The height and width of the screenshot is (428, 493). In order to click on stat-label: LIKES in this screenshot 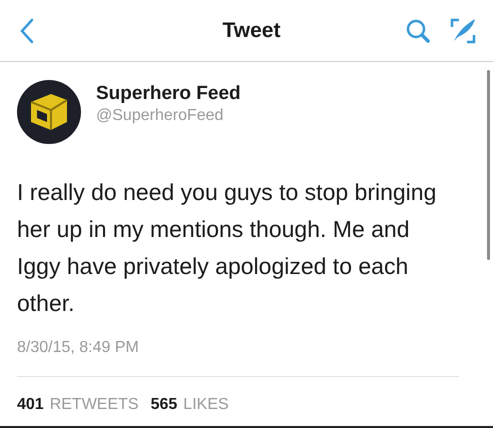, I will do `click(206, 405)`.